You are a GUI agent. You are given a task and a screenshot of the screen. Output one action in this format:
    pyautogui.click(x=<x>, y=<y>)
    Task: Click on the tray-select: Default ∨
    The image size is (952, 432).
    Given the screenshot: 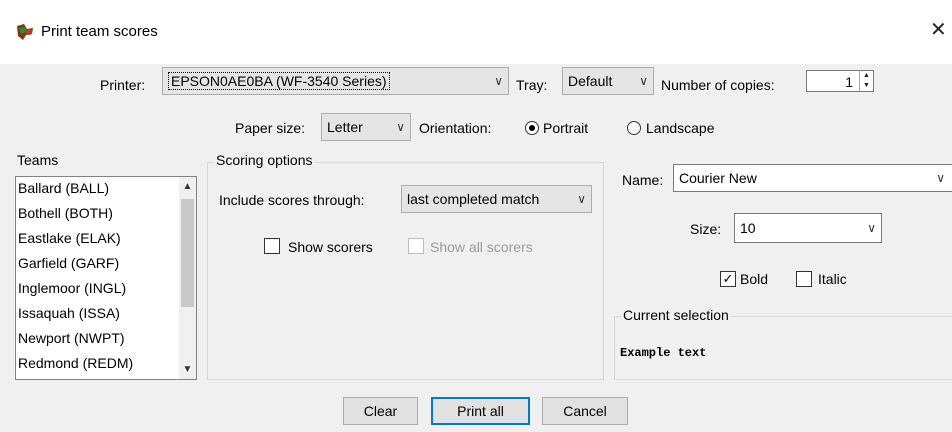 What is the action you would take?
    pyautogui.click(x=608, y=81)
    